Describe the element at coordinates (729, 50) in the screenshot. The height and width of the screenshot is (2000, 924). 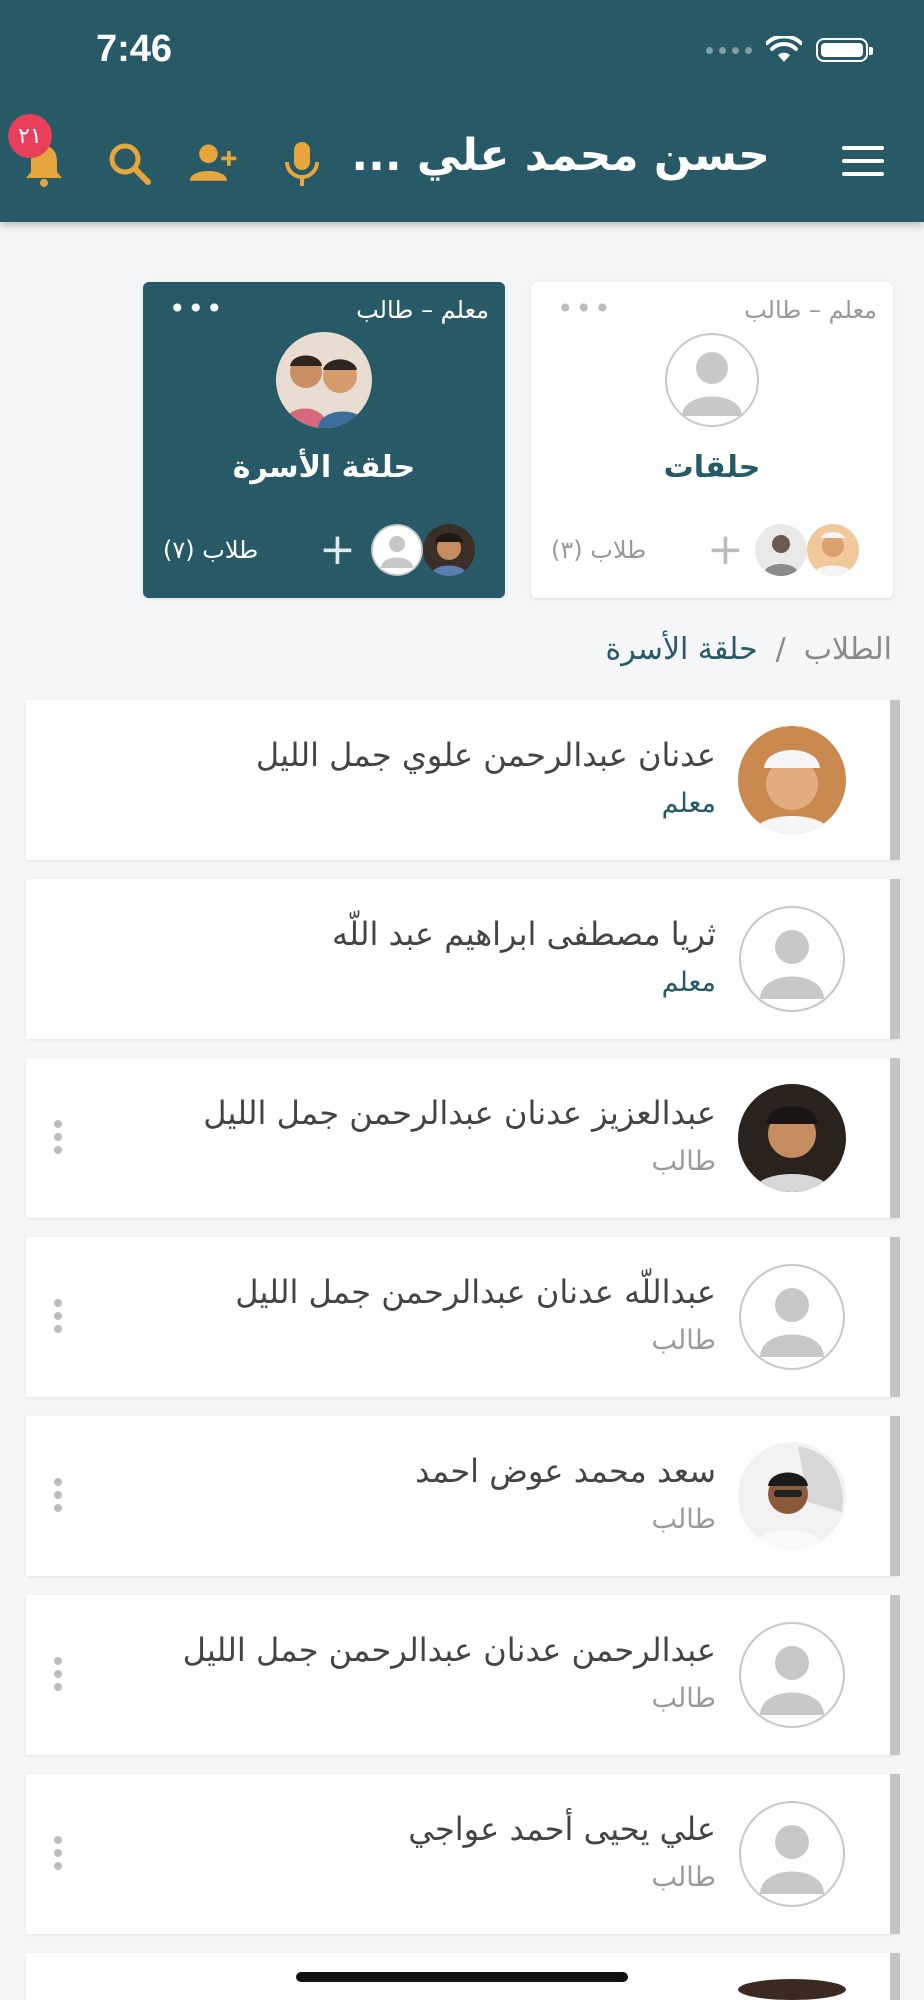
I see `signal-icon` at that location.